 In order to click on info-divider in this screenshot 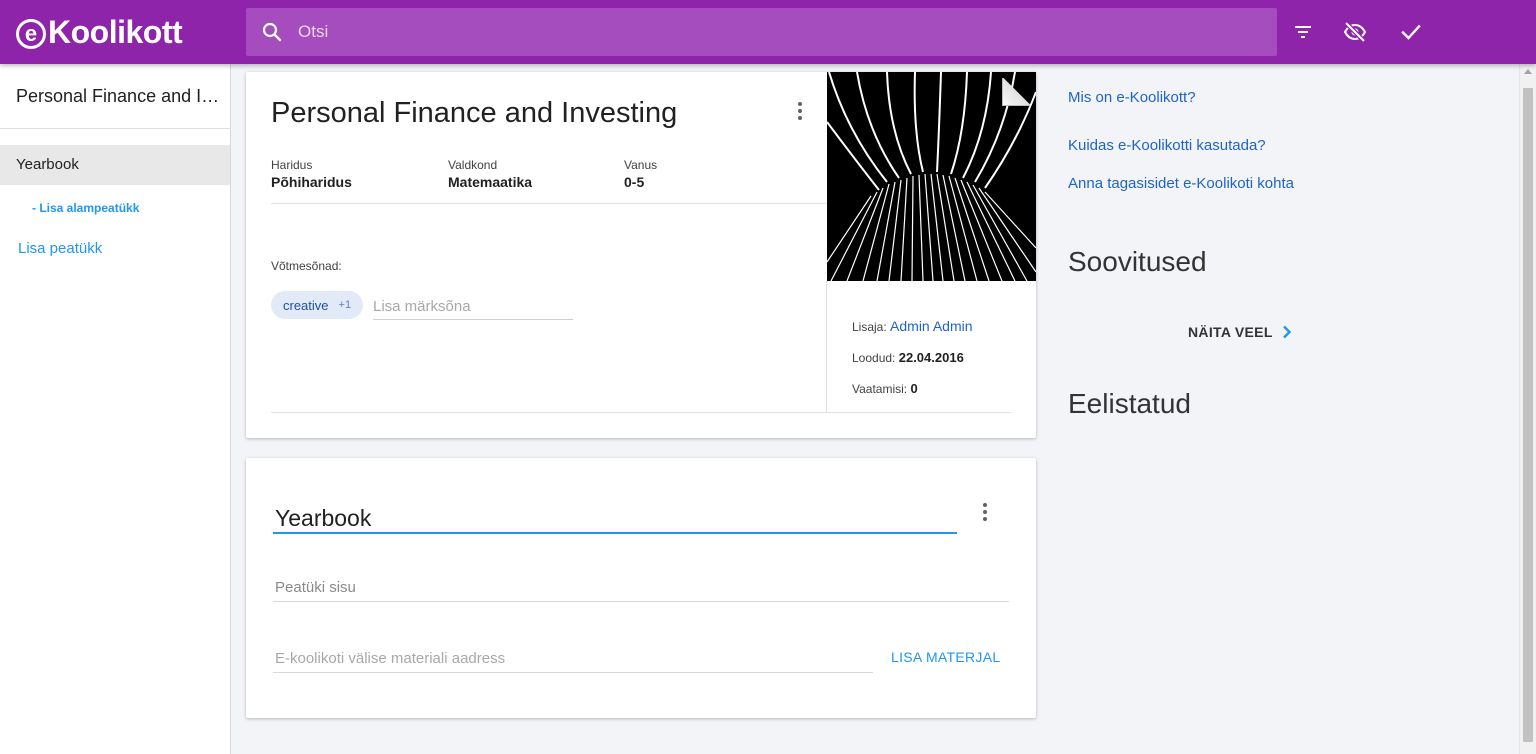, I will do `click(826, 346)`.